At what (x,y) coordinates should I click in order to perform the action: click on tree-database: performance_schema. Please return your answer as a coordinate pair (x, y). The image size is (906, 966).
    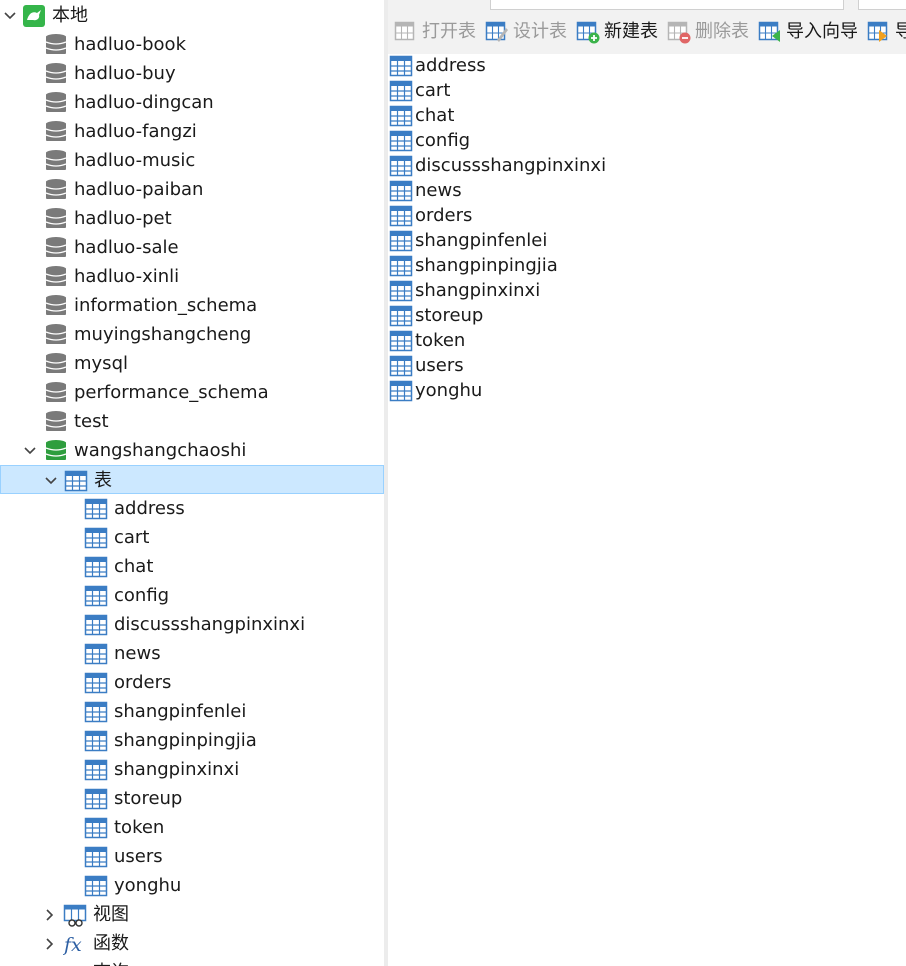
    Looking at the image, I should click on (192, 392).